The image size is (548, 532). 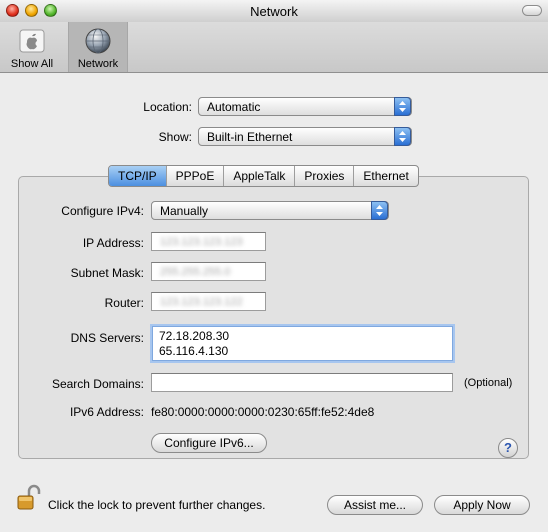 What do you see at coordinates (263, 412) in the screenshot?
I see `ipv6-address-value: fe80:0000:0000:0000:0230:65ff:fe52:4de8` at bounding box center [263, 412].